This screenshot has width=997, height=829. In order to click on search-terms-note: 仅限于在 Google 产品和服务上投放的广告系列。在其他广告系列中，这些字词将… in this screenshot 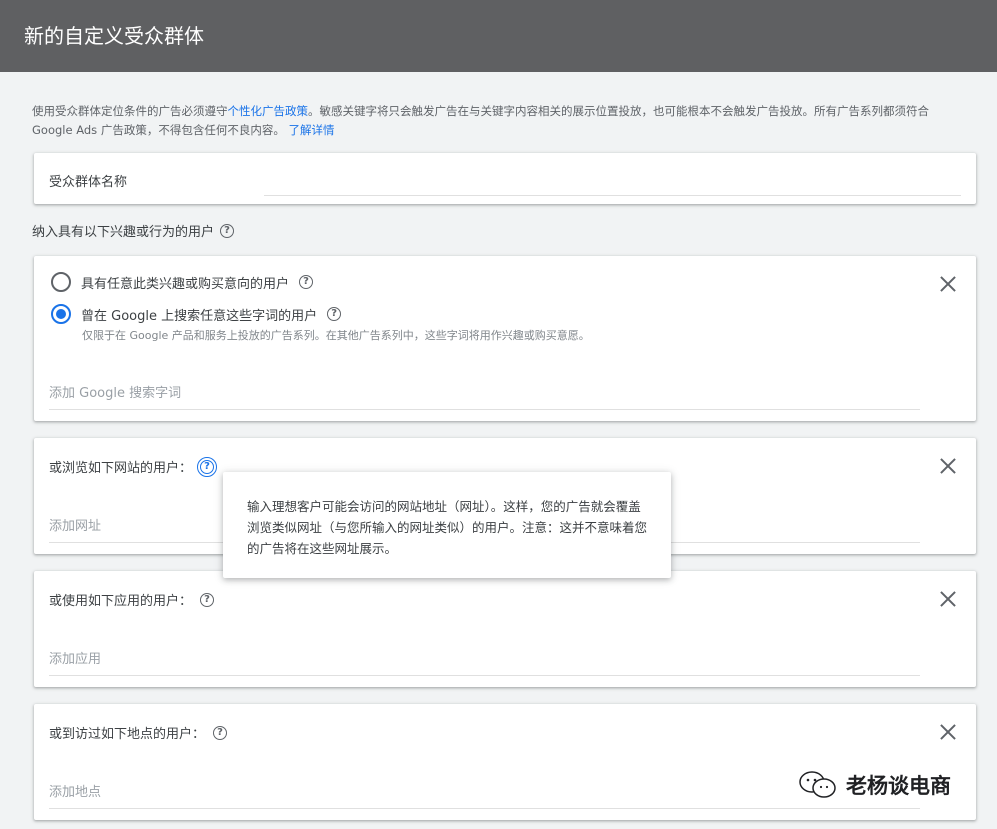, I will do `click(336, 335)`.